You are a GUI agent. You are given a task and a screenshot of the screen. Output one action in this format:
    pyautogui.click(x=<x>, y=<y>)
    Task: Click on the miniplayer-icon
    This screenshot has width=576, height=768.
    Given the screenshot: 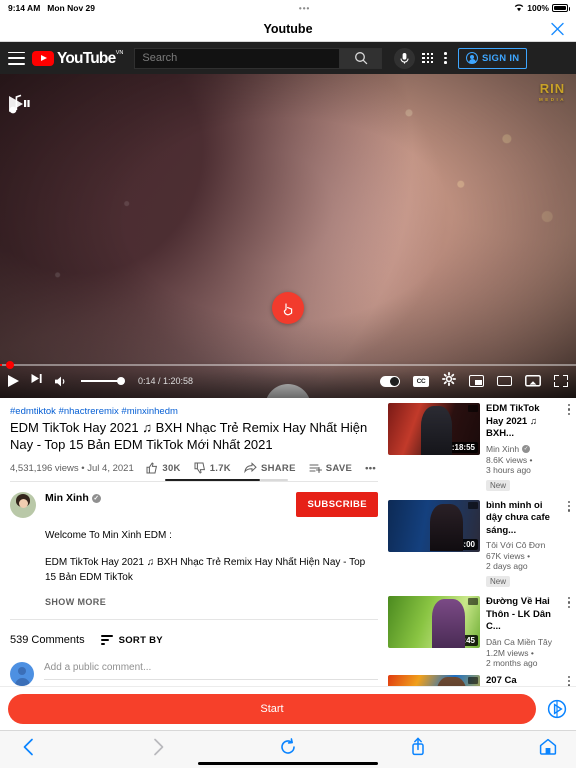 What is the action you would take?
    pyautogui.click(x=476, y=381)
    